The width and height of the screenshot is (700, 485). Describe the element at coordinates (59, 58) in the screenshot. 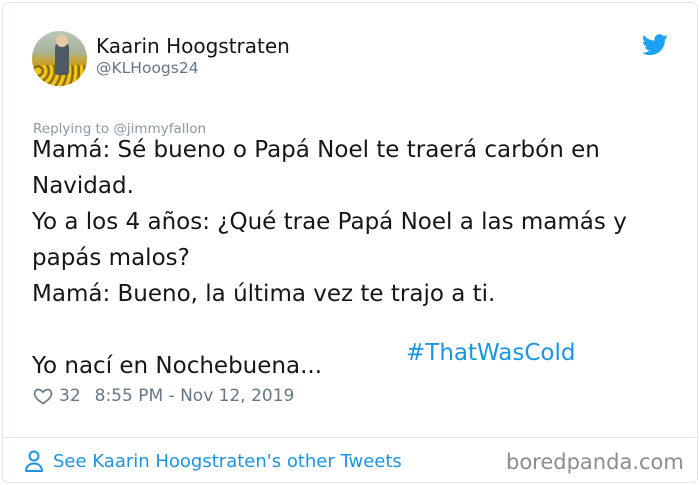

I see `avatar` at that location.